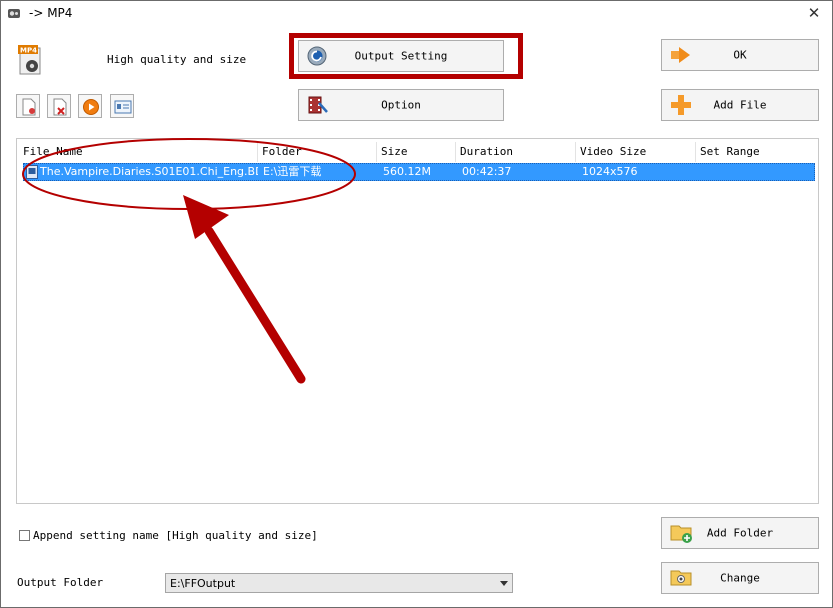 The height and width of the screenshot is (608, 833). I want to click on info-tool-button, so click(122, 106).